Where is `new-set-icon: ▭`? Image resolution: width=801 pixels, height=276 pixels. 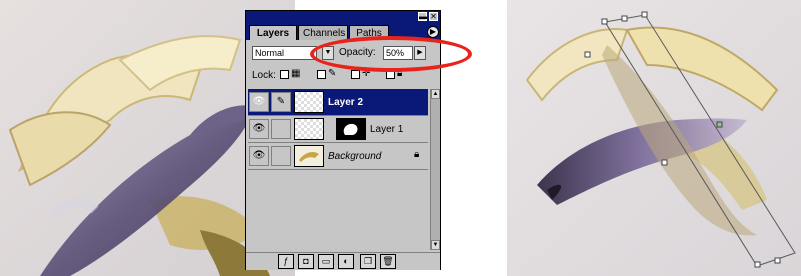 new-set-icon: ▭ is located at coordinates (326, 261).